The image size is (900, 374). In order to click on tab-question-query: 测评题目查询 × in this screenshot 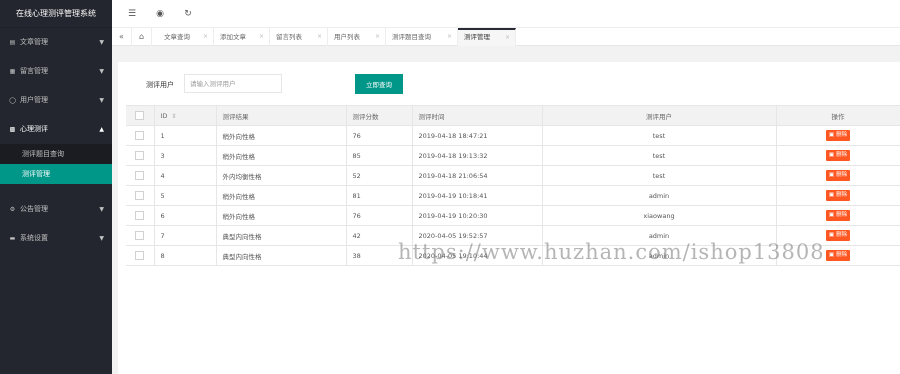, I will do `click(422, 37)`.